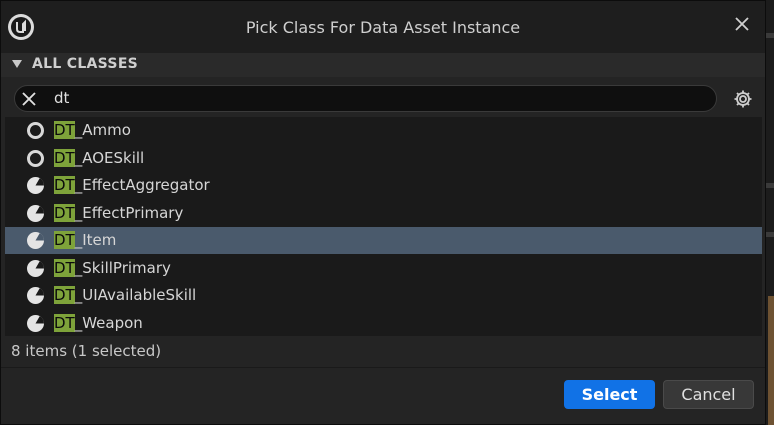 The image size is (774, 425). Describe the element at coordinates (383, 295) in the screenshot. I see `class-list-item: DT_UIAvailableSkill` at that location.